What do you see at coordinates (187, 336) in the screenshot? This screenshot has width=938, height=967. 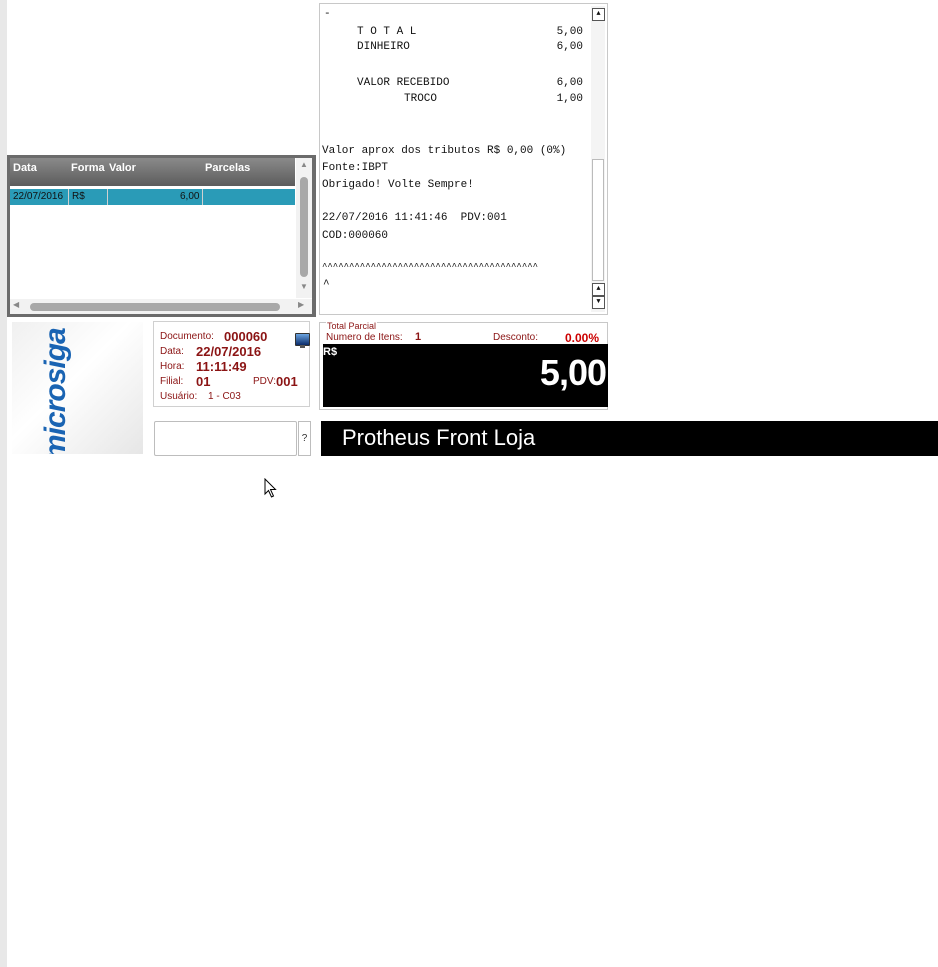 I see `documento-label: Documento:` at bounding box center [187, 336].